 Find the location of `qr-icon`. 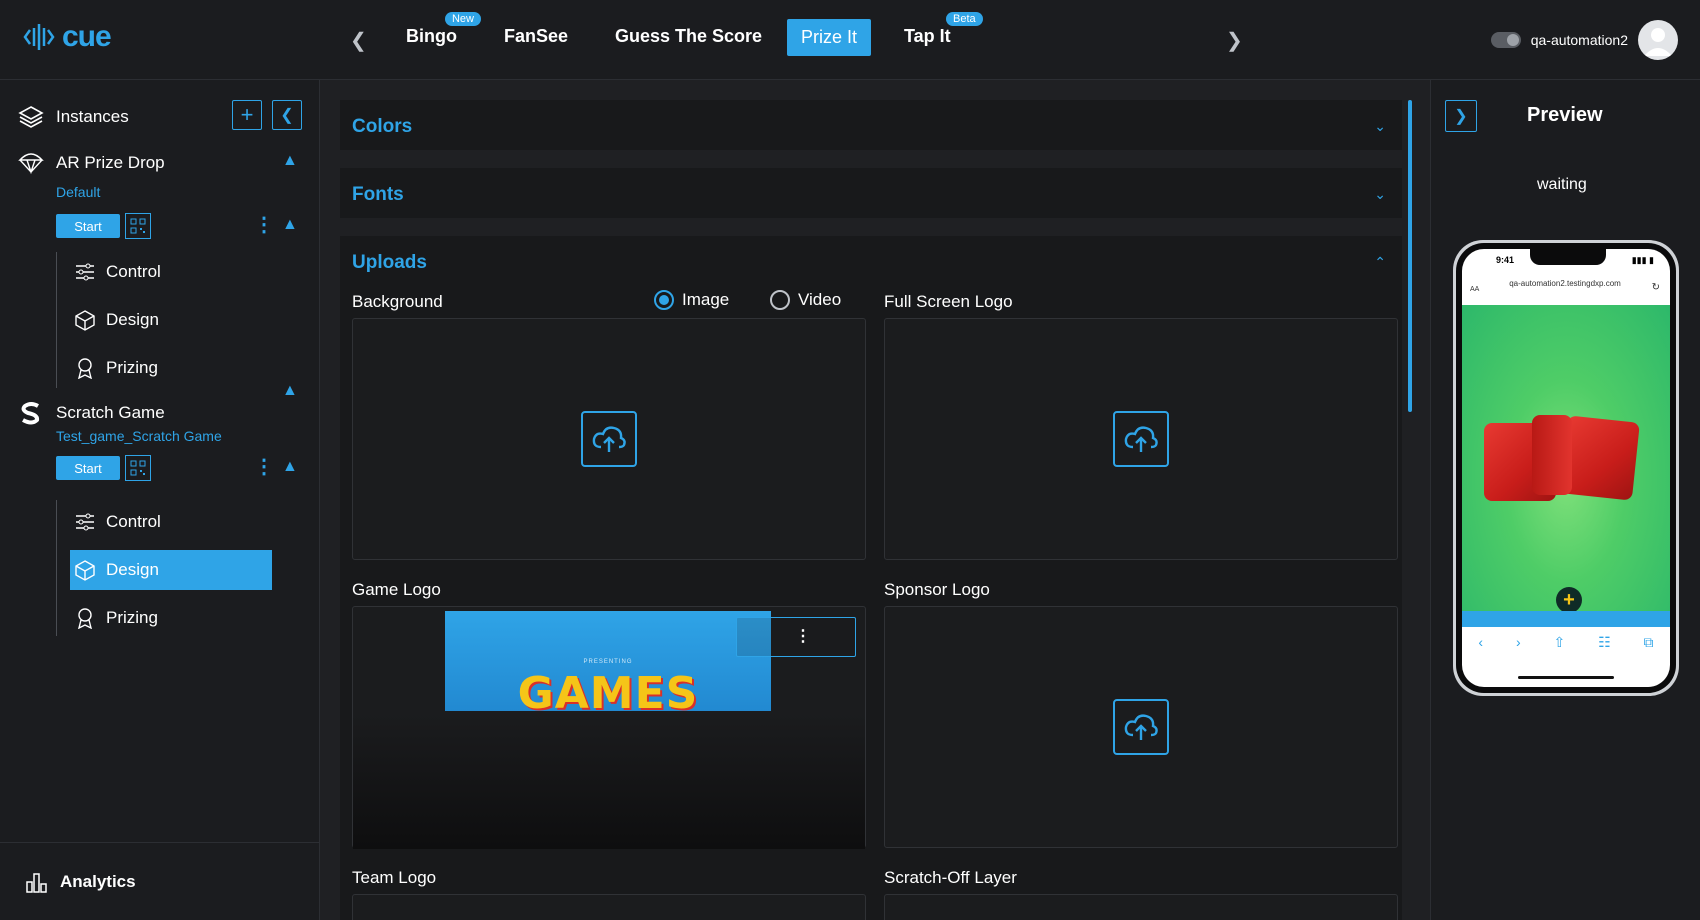

qr-icon is located at coordinates (138, 226).